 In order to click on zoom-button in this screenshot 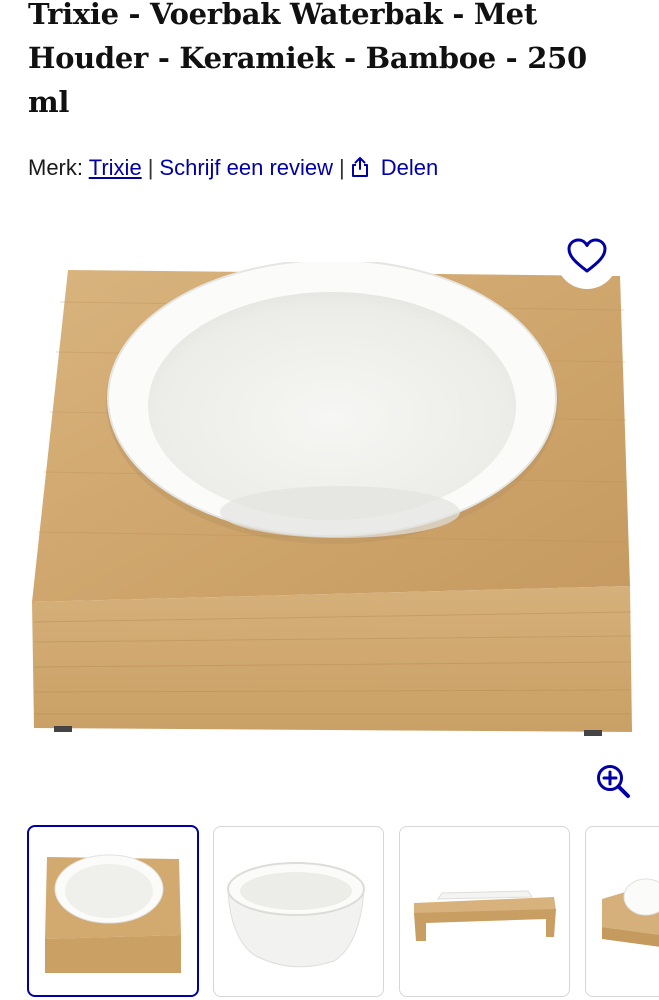, I will do `click(613, 781)`.